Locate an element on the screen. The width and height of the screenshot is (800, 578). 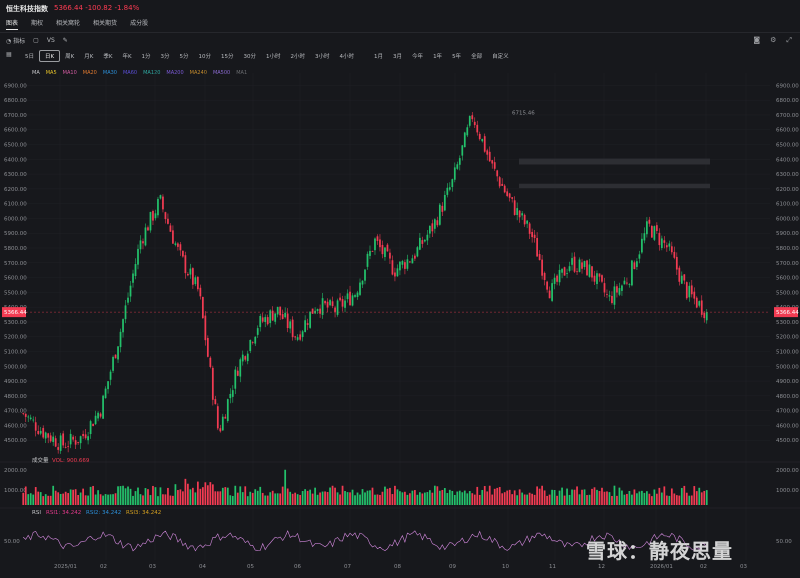
rsi-title: RSI is located at coordinates (36, 513).